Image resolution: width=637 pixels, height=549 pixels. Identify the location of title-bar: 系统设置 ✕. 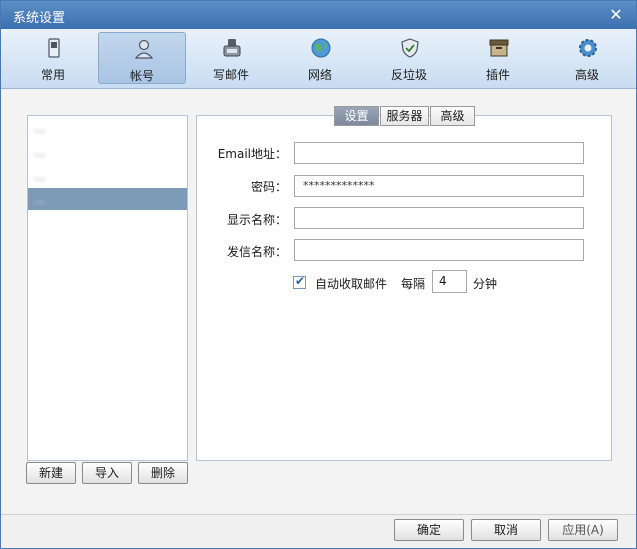
(318, 15).